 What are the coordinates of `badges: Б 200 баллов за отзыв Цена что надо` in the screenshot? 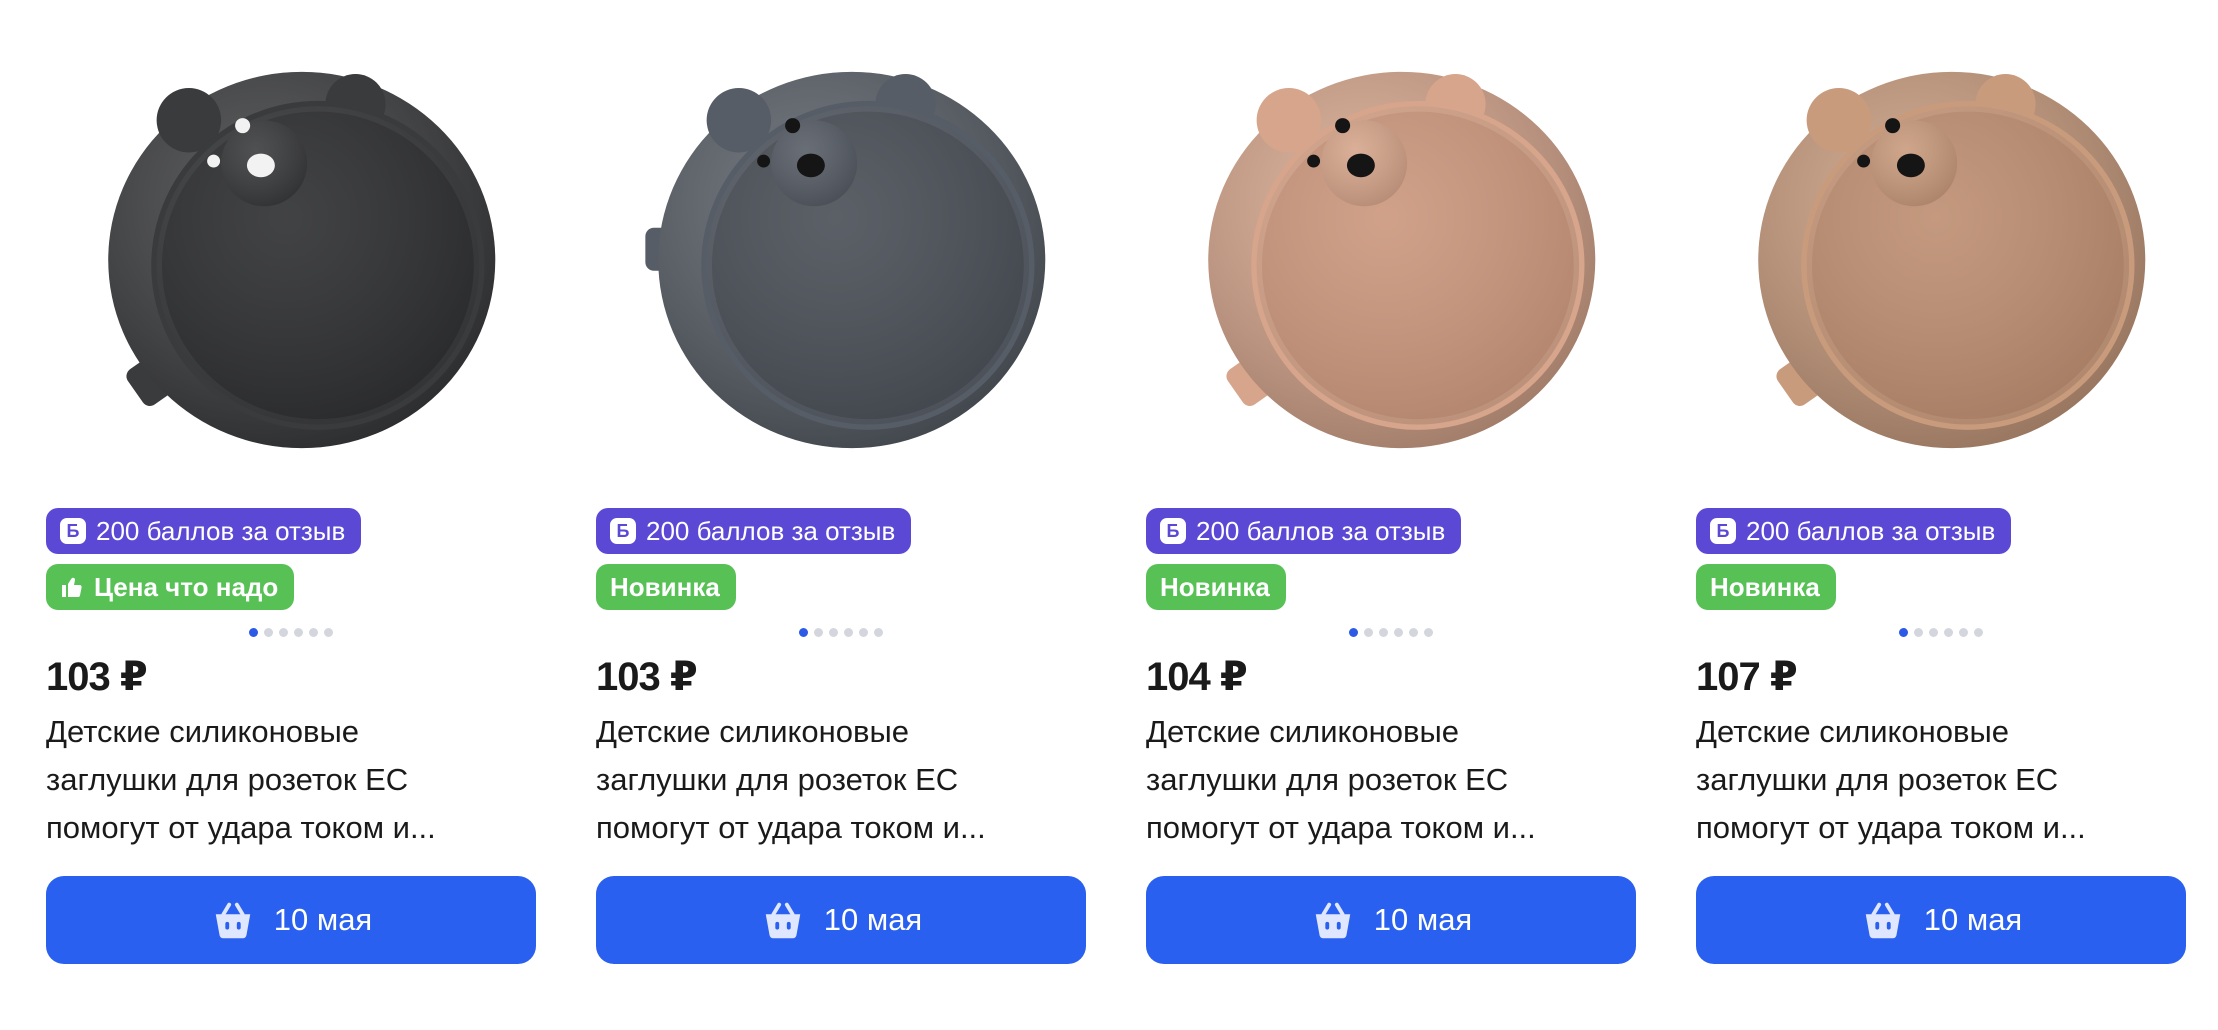 It's located at (291, 559).